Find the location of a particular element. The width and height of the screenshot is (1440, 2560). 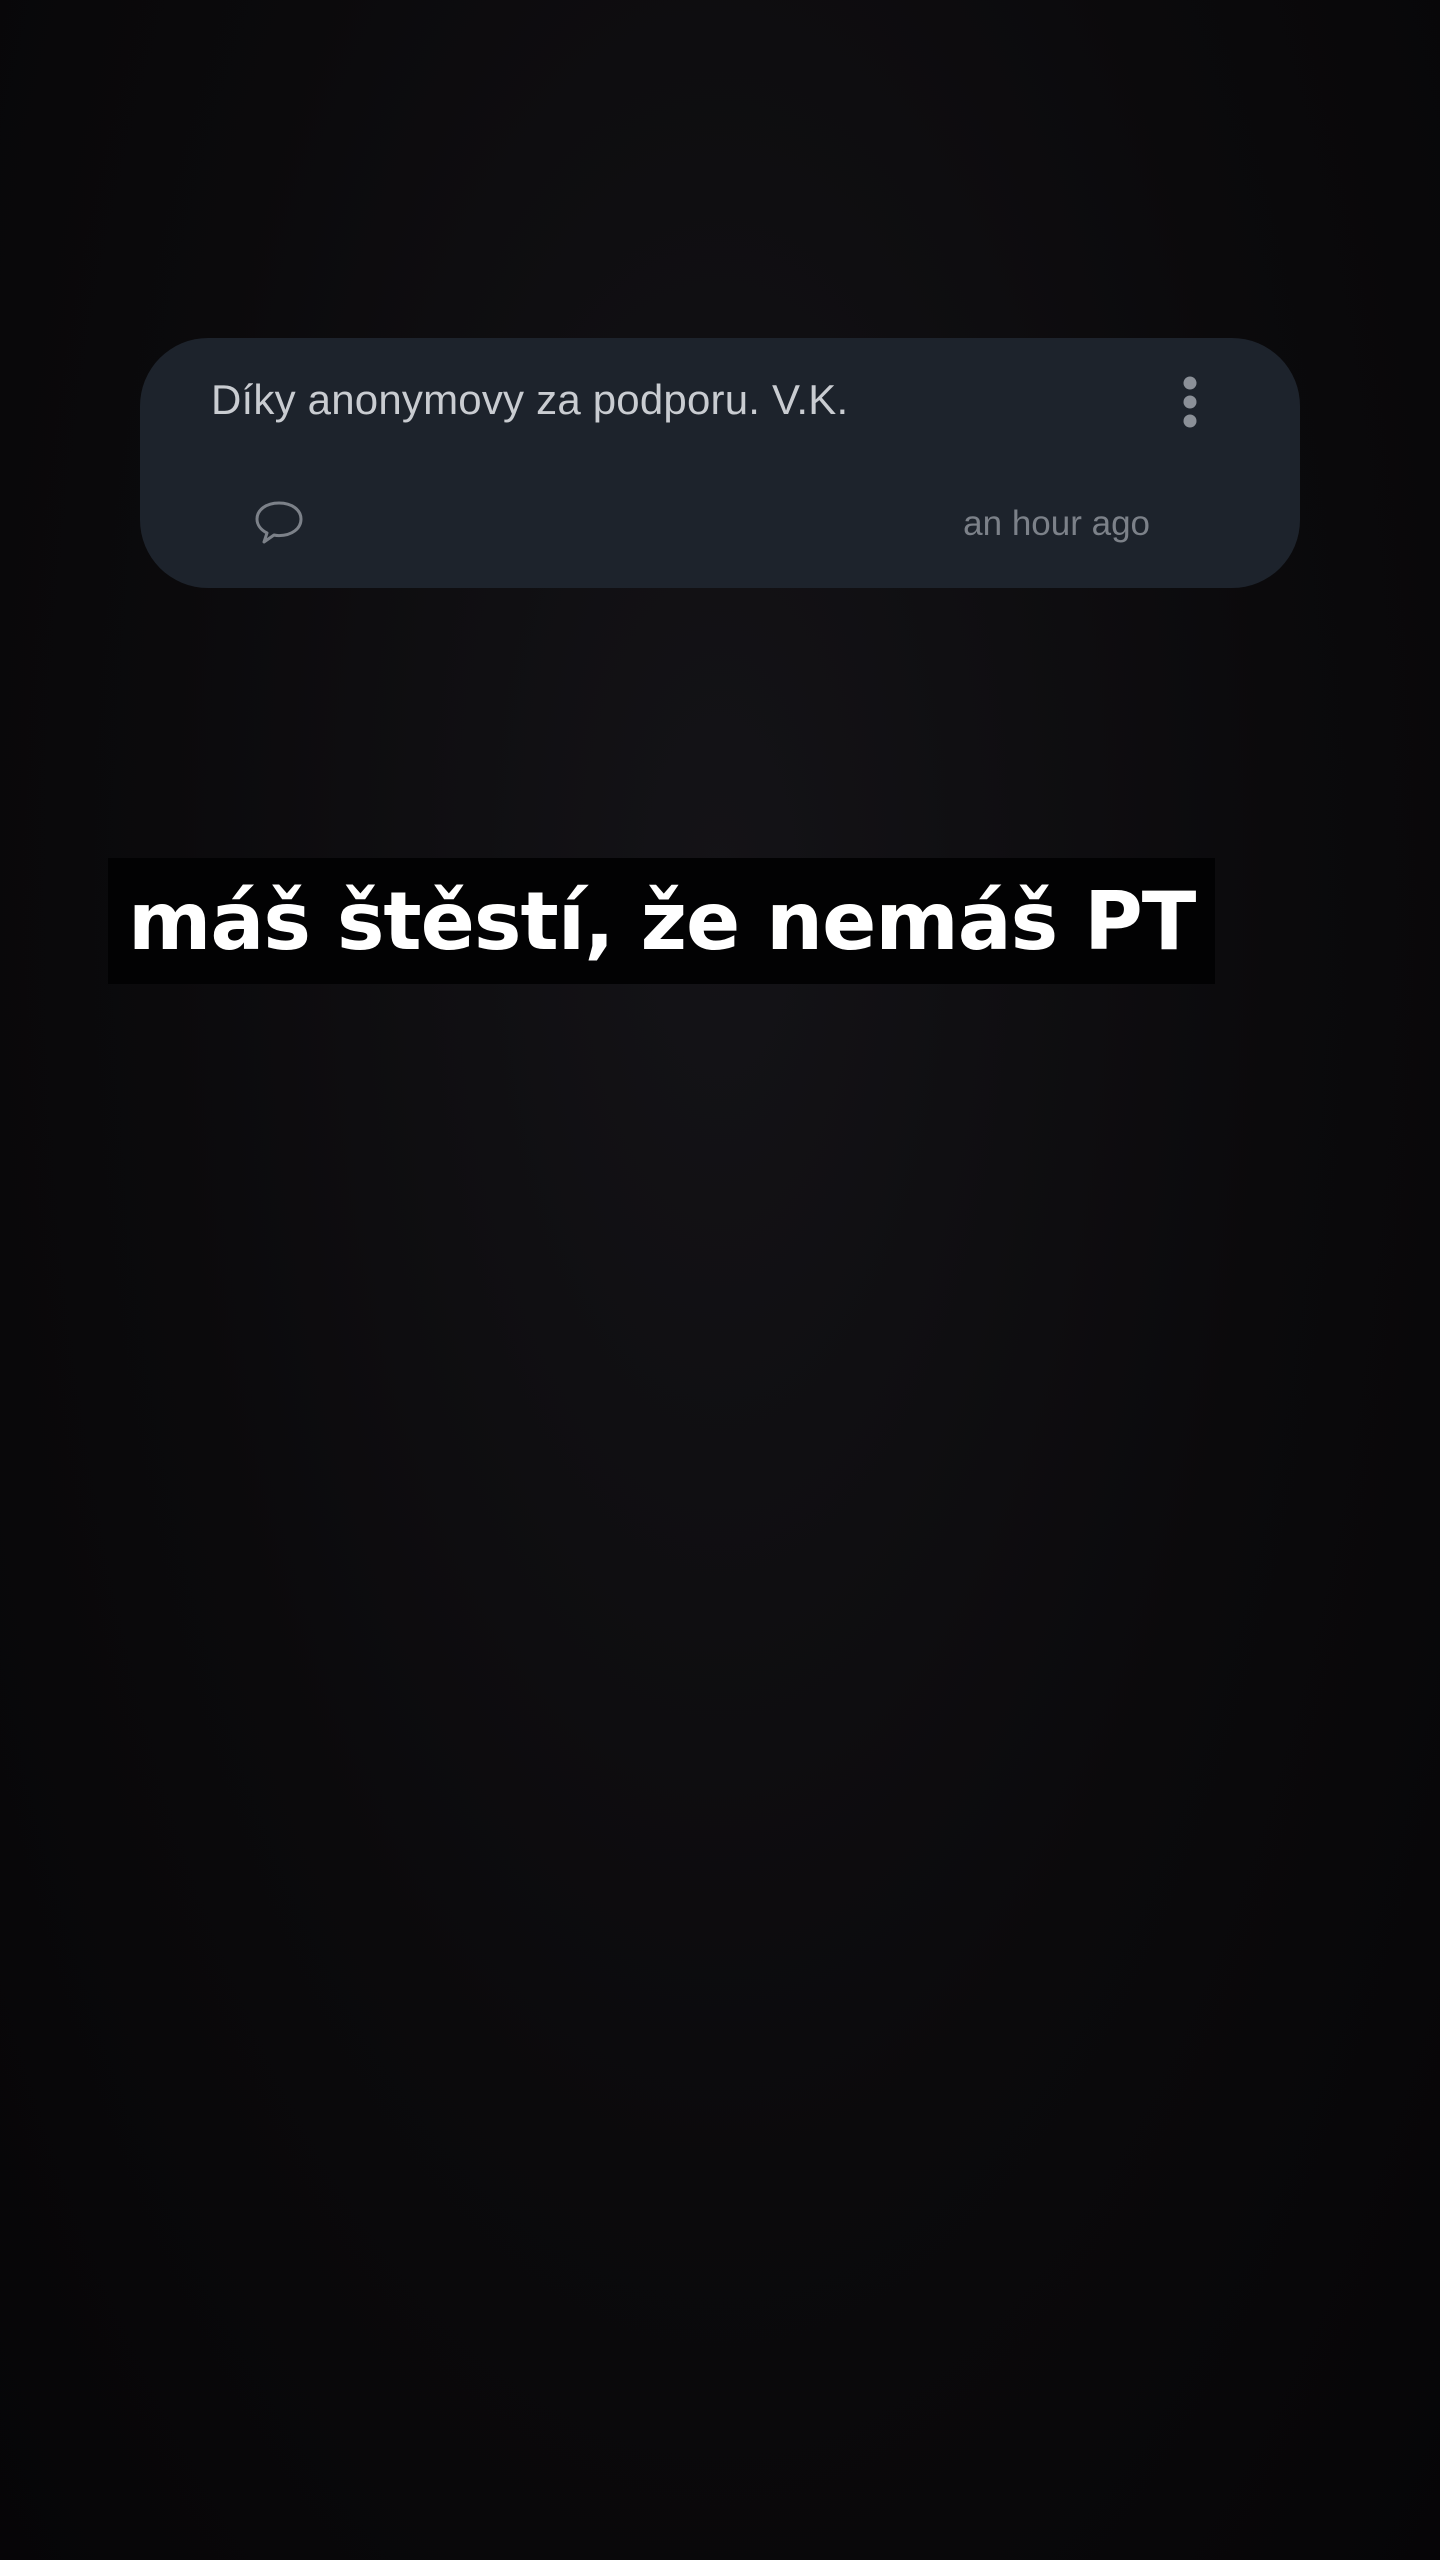

comment-timestamp: an hour ago is located at coordinates (1056, 523).